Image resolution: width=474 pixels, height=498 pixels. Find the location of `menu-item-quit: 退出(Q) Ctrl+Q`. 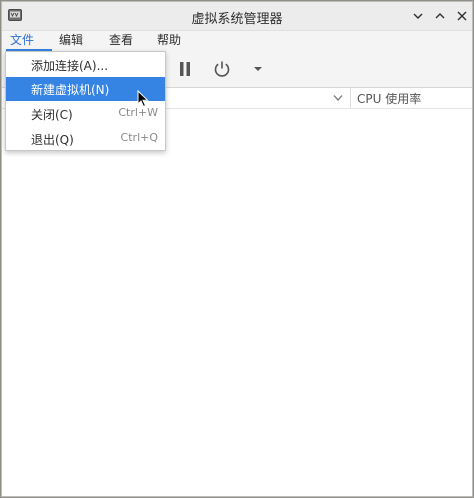

menu-item-quit: 退出(Q) Ctrl+Q is located at coordinates (85, 139).